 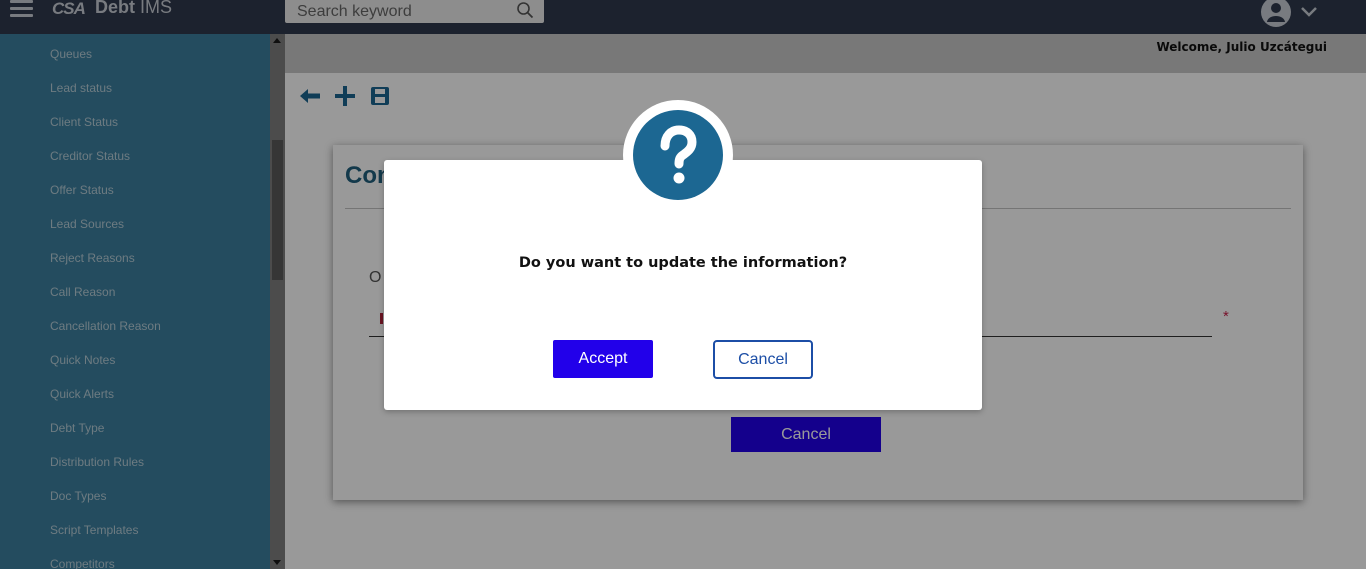 I want to click on accept-button: Accept, so click(x=603, y=359).